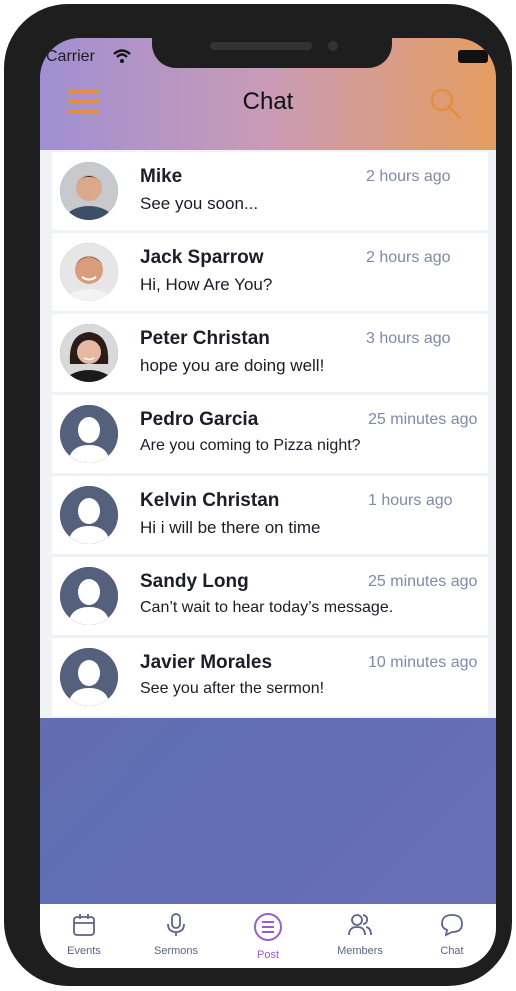 This screenshot has width=516, height=991. What do you see at coordinates (205, 338) in the screenshot?
I see `chat-name: Peter Christan` at bounding box center [205, 338].